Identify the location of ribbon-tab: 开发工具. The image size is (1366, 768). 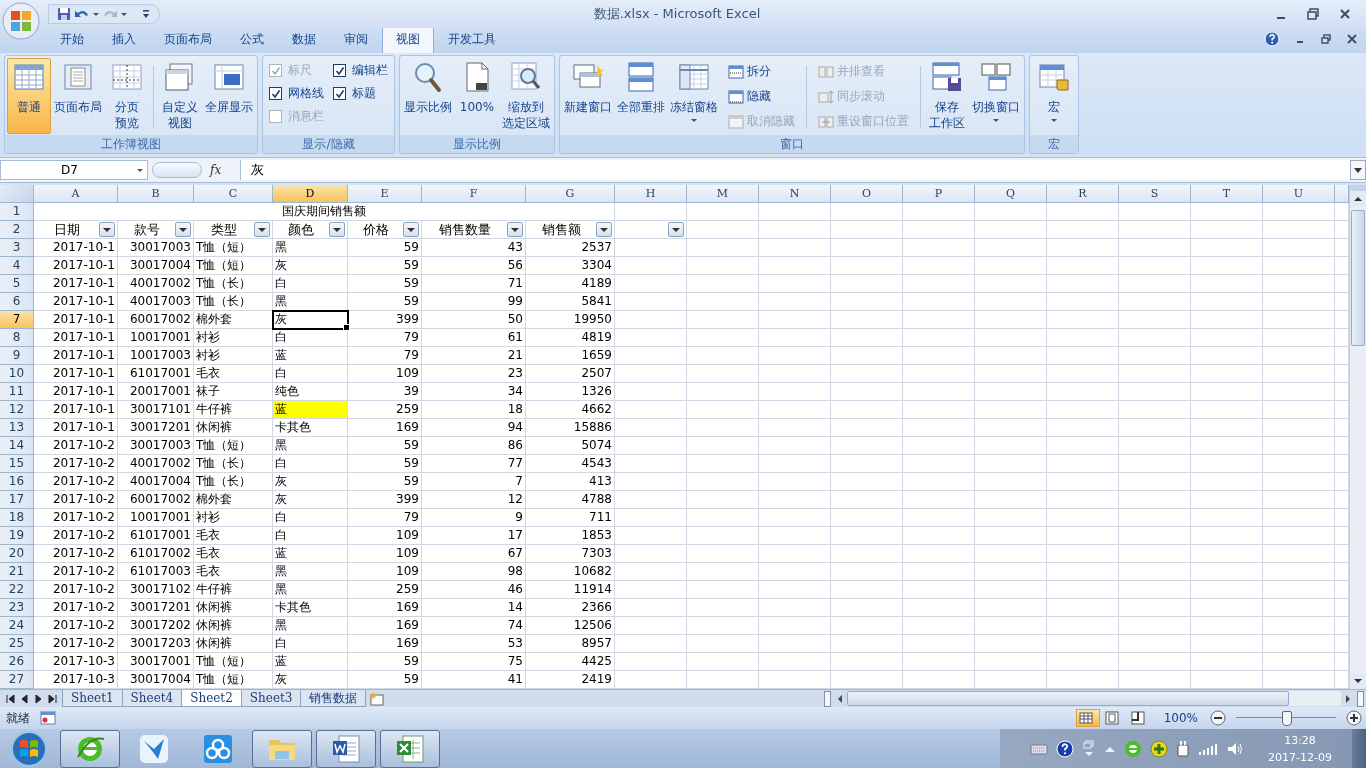
(472, 39).